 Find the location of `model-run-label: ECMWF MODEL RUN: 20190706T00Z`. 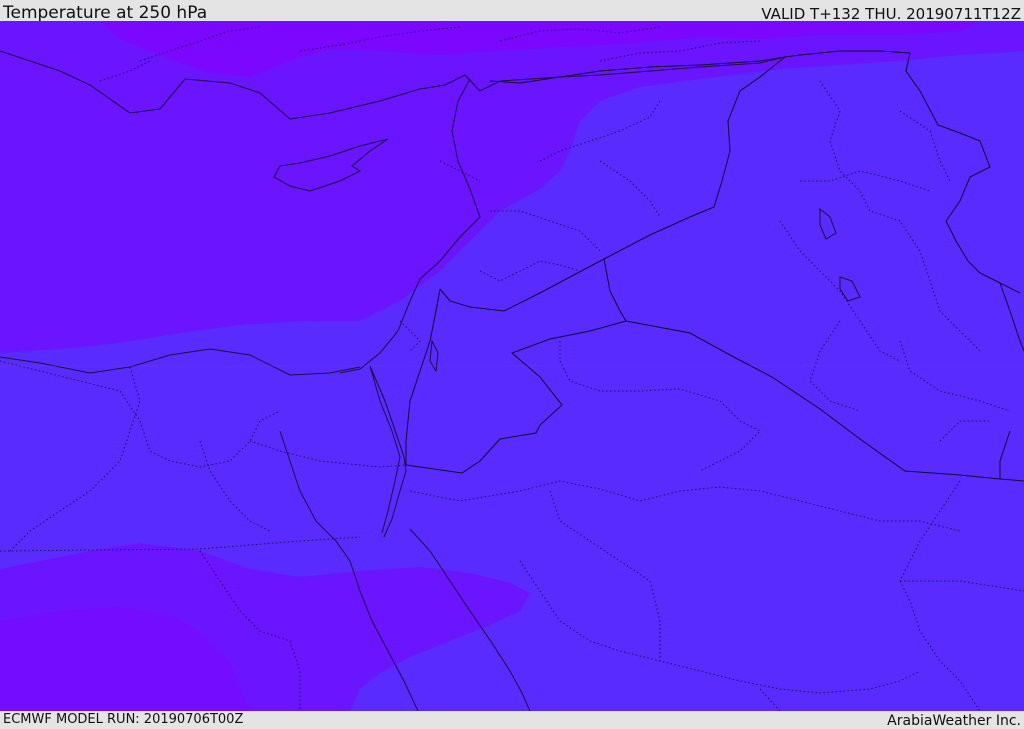

model-run-label: ECMWF MODEL RUN: 20190706T00Z is located at coordinates (123, 719).